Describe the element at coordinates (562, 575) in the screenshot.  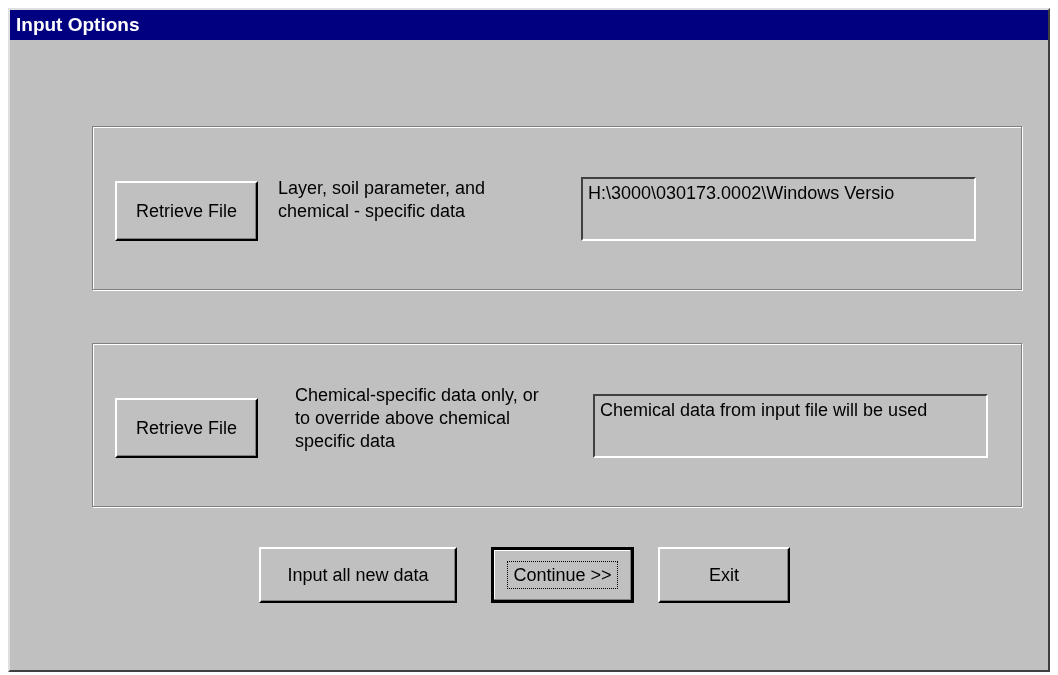
I see `dialog-button: Continue >>` at that location.